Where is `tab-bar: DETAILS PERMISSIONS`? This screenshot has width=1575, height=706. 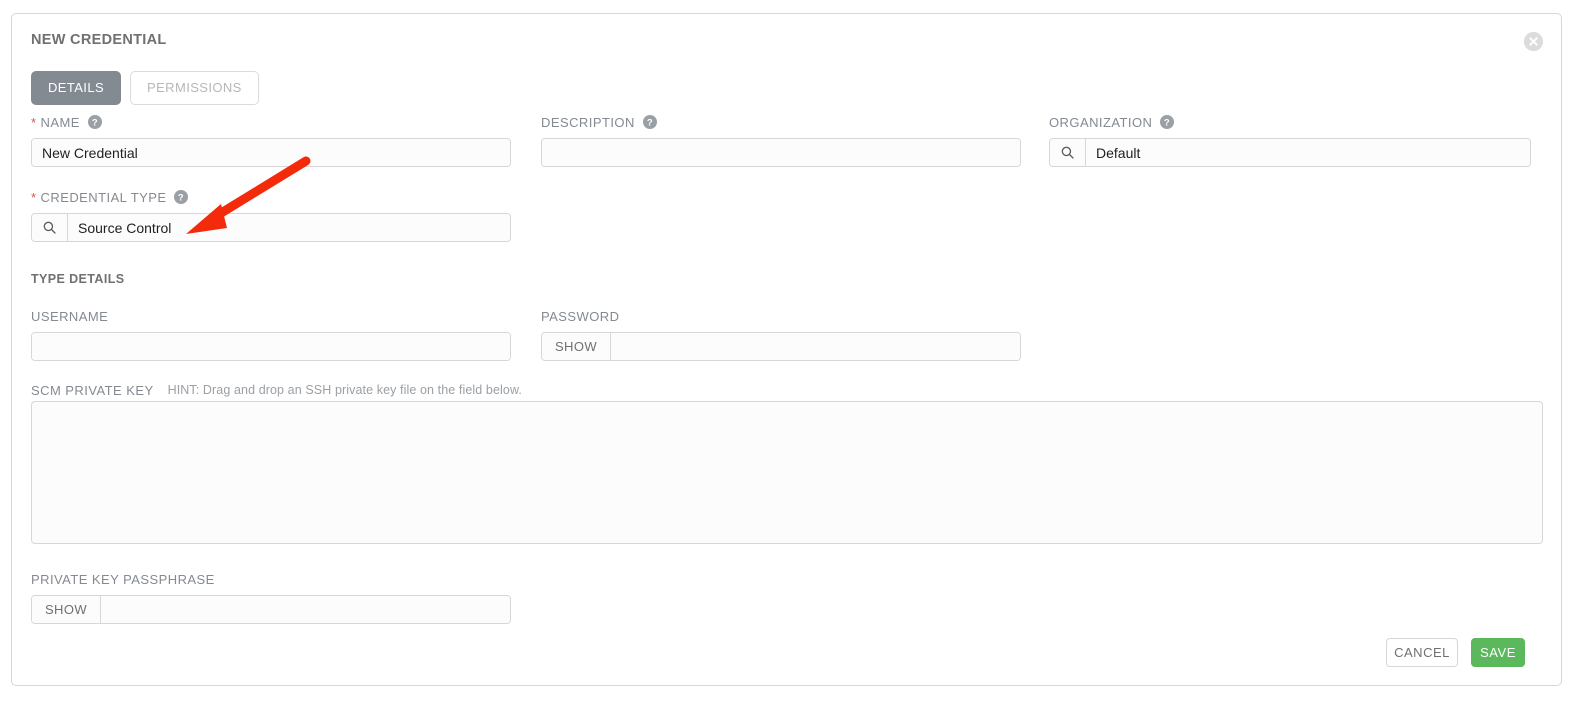 tab-bar: DETAILS PERMISSIONS is located at coordinates (145, 88).